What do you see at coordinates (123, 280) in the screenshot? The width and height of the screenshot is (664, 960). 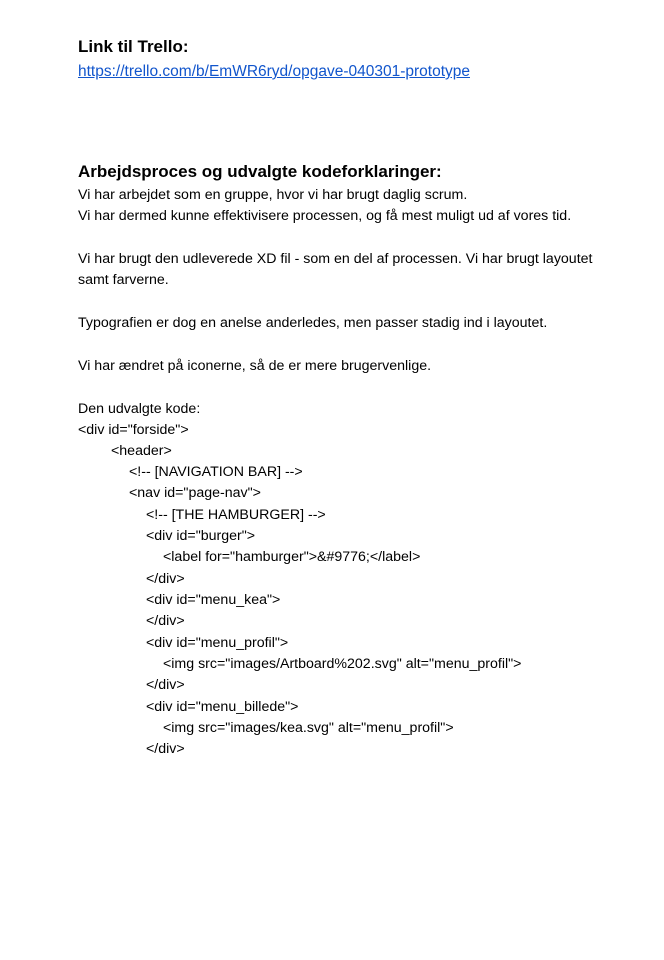 I see `process-line: samt farverne.` at bounding box center [123, 280].